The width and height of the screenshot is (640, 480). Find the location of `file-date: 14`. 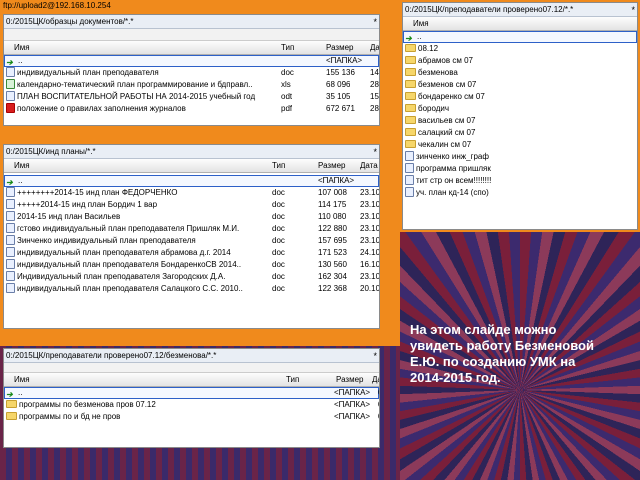

file-date: 14 is located at coordinates (374, 72).